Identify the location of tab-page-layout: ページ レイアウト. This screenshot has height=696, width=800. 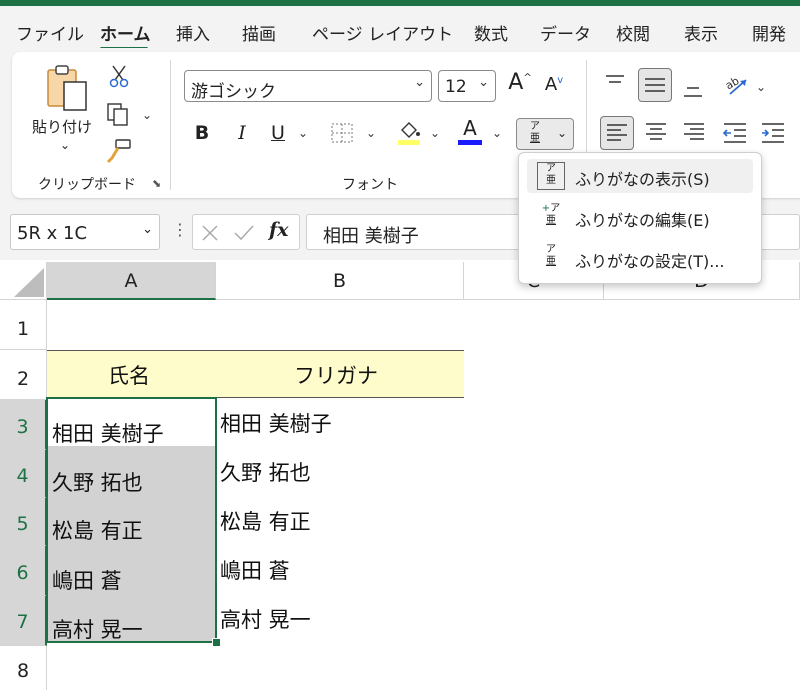
(382, 32).